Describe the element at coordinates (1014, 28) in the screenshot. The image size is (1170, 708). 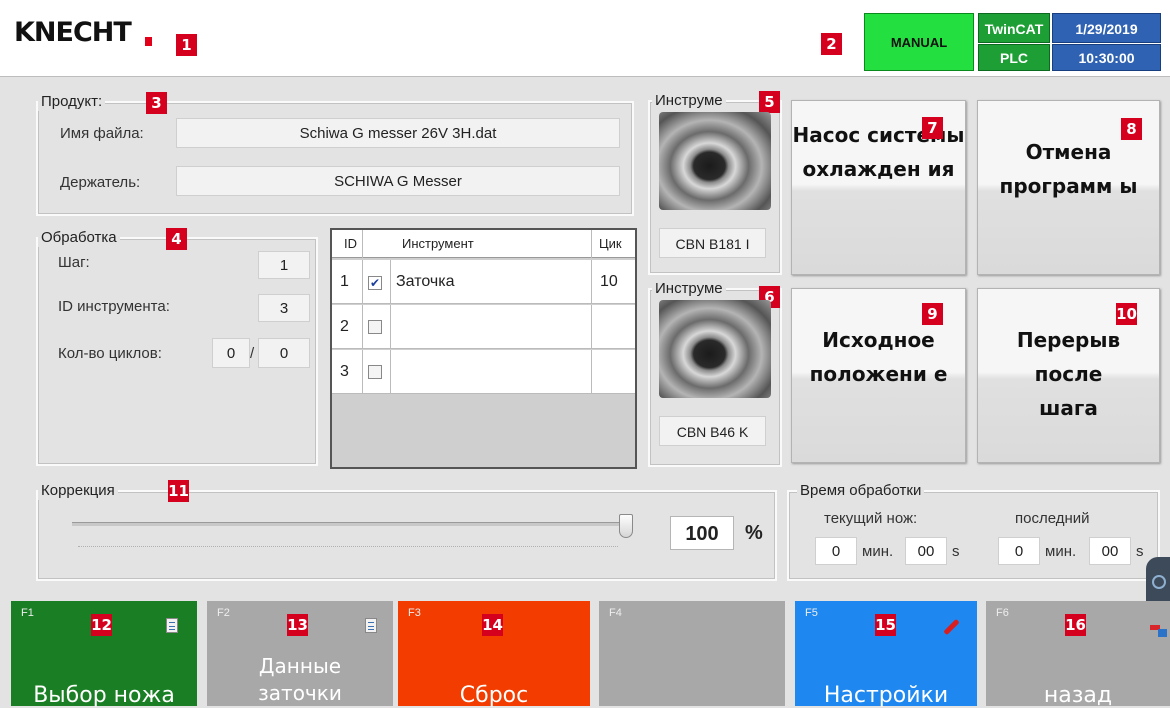
I see `twincat-status: TwinCAT` at that location.